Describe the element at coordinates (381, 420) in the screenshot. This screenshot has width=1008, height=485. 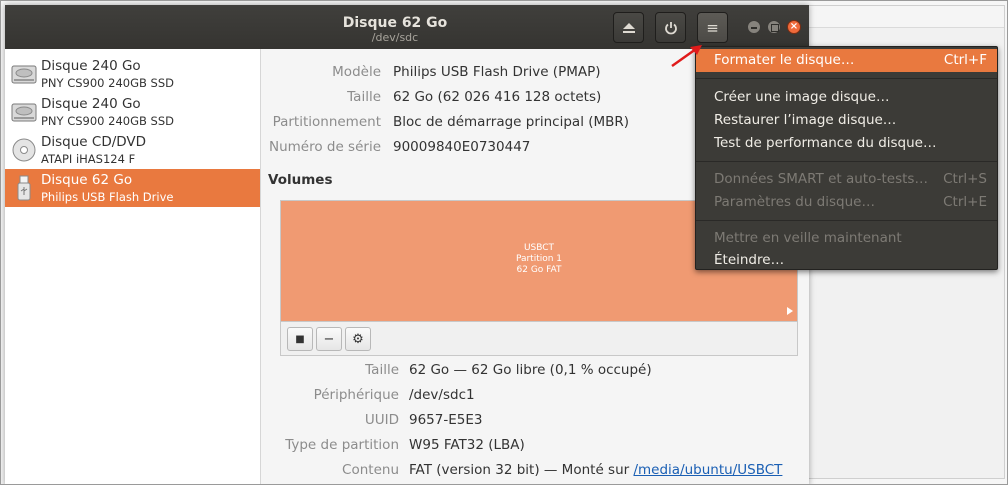
I see `uuid-label: UUID` at that location.